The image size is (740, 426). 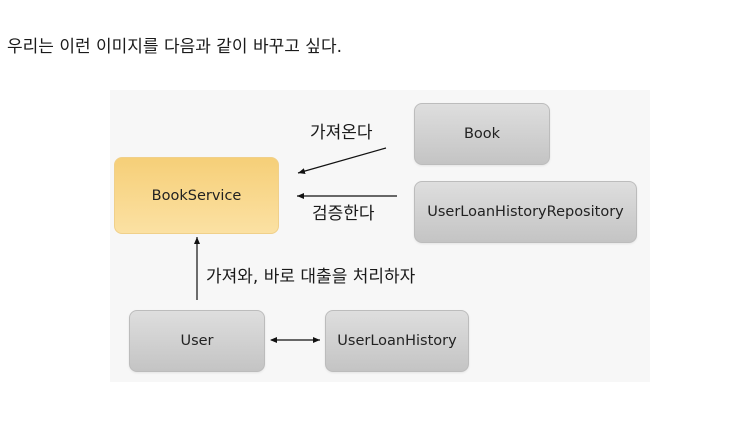 I want to click on intro-text: 우리는 이런 이미지를 다음과 같이 바꾸고 싶다., so click(x=174, y=47).